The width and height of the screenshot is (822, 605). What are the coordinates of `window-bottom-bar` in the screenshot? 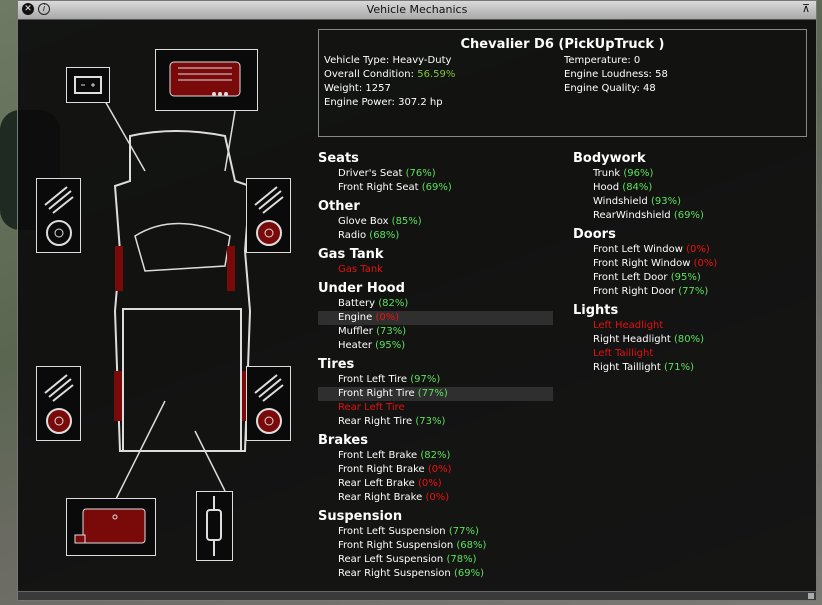 It's located at (417, 595).